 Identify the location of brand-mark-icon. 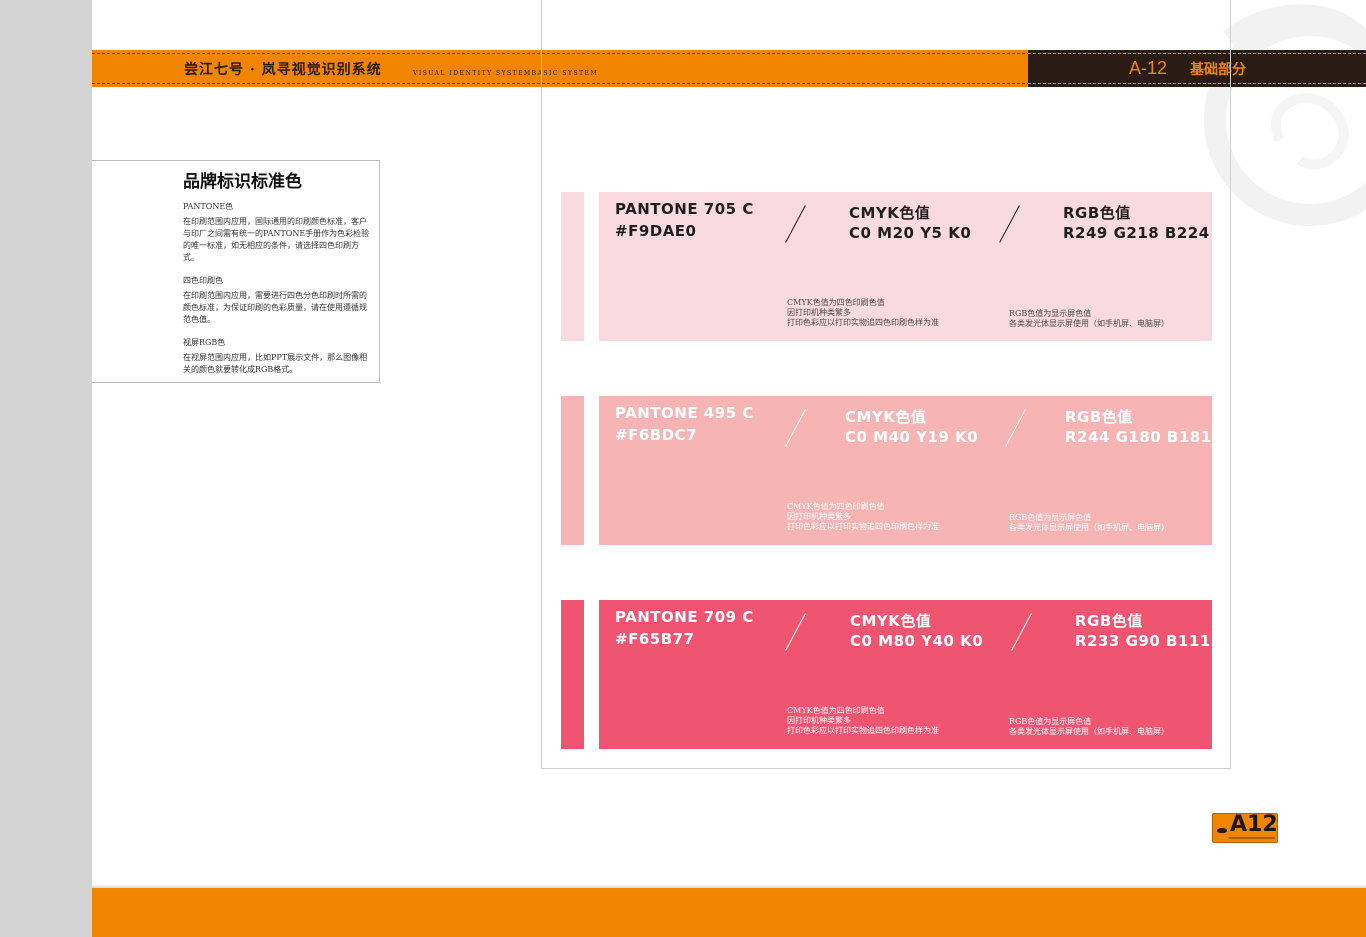
(1222, 830).